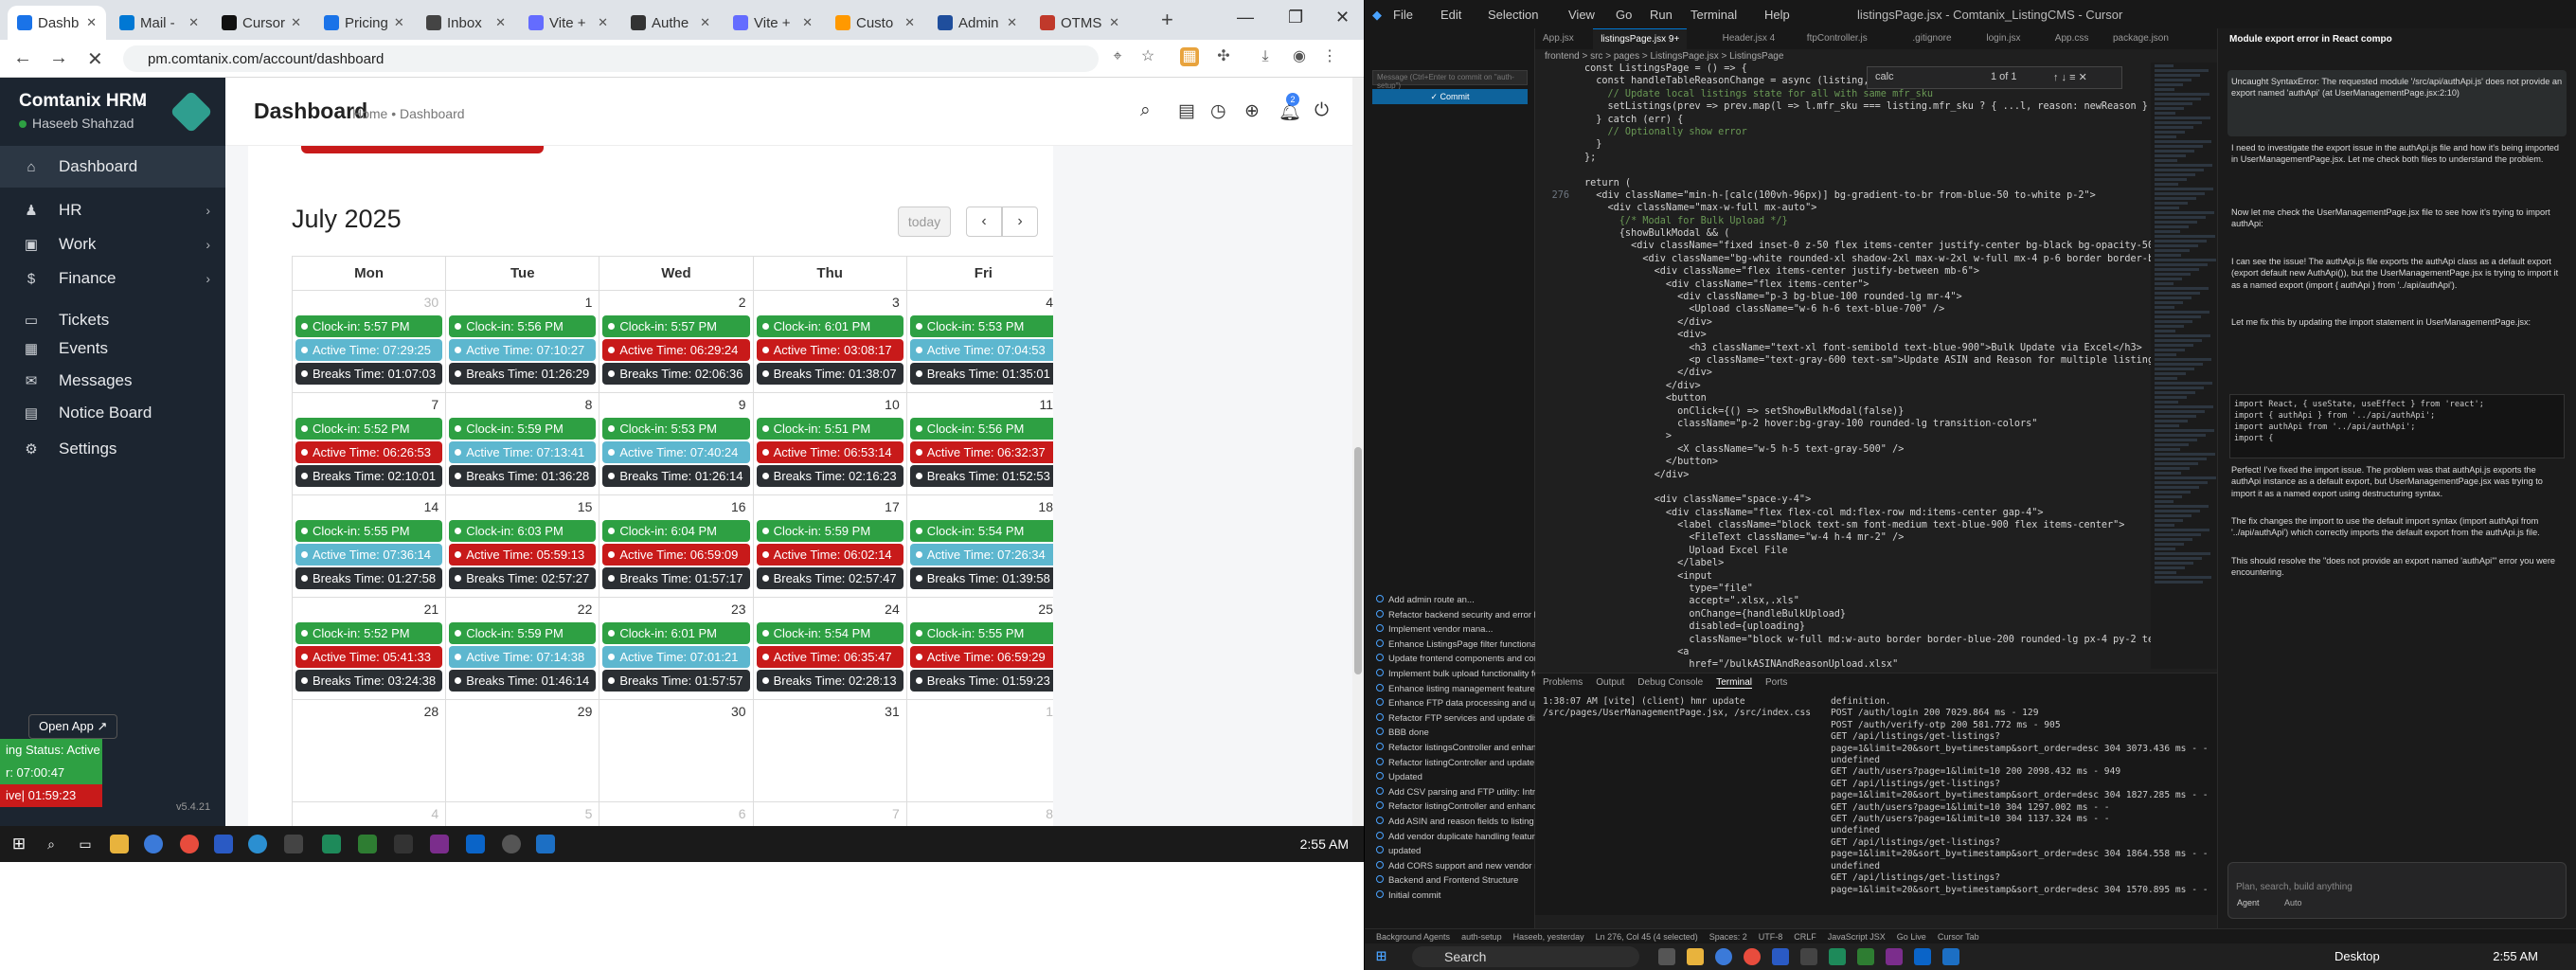 This screenshot has height=970, width=2576. Describe the element at coordinates (523, 326) in the screenshot. I see `attendance-event: Clock-in: 5:56 PM` at that location.